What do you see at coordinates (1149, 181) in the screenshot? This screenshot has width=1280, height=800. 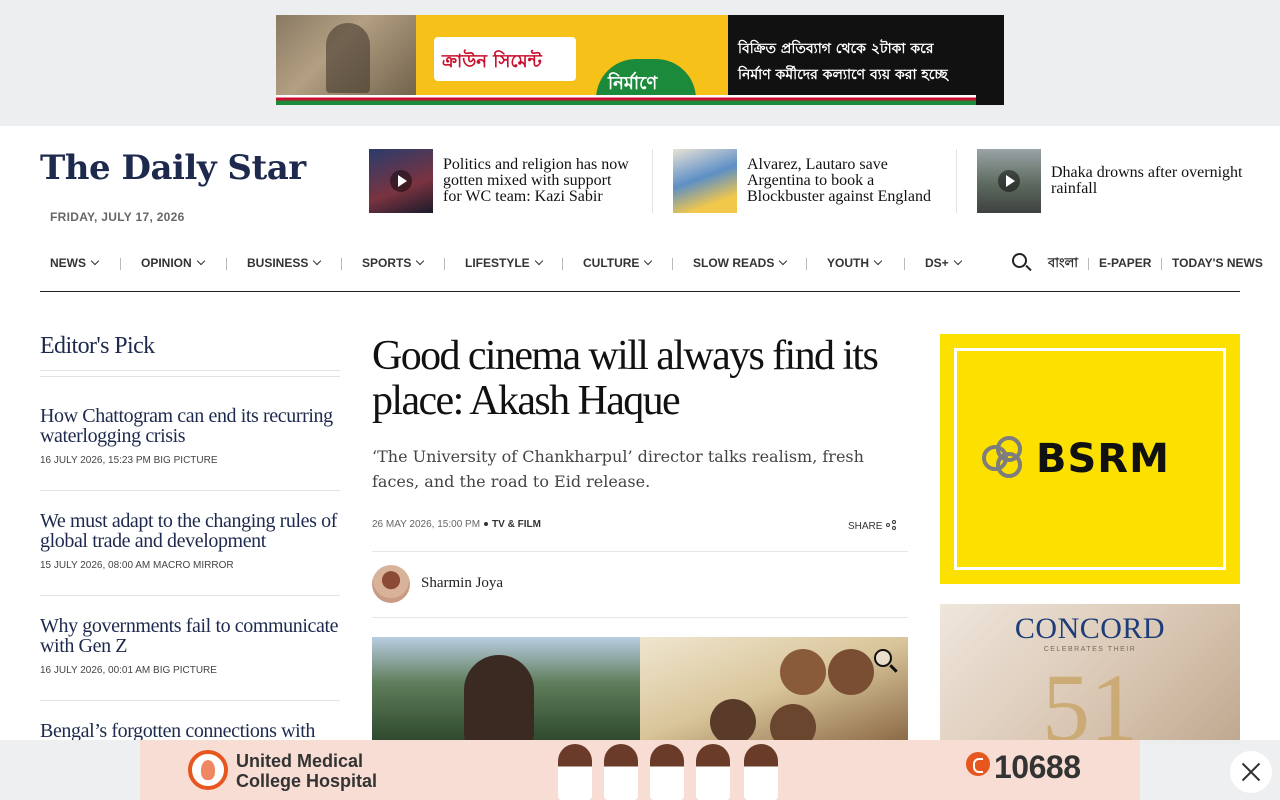 I see `trending-headline: Dhaka drowns after overnight rainfall` at bounding box center [1149, 181].